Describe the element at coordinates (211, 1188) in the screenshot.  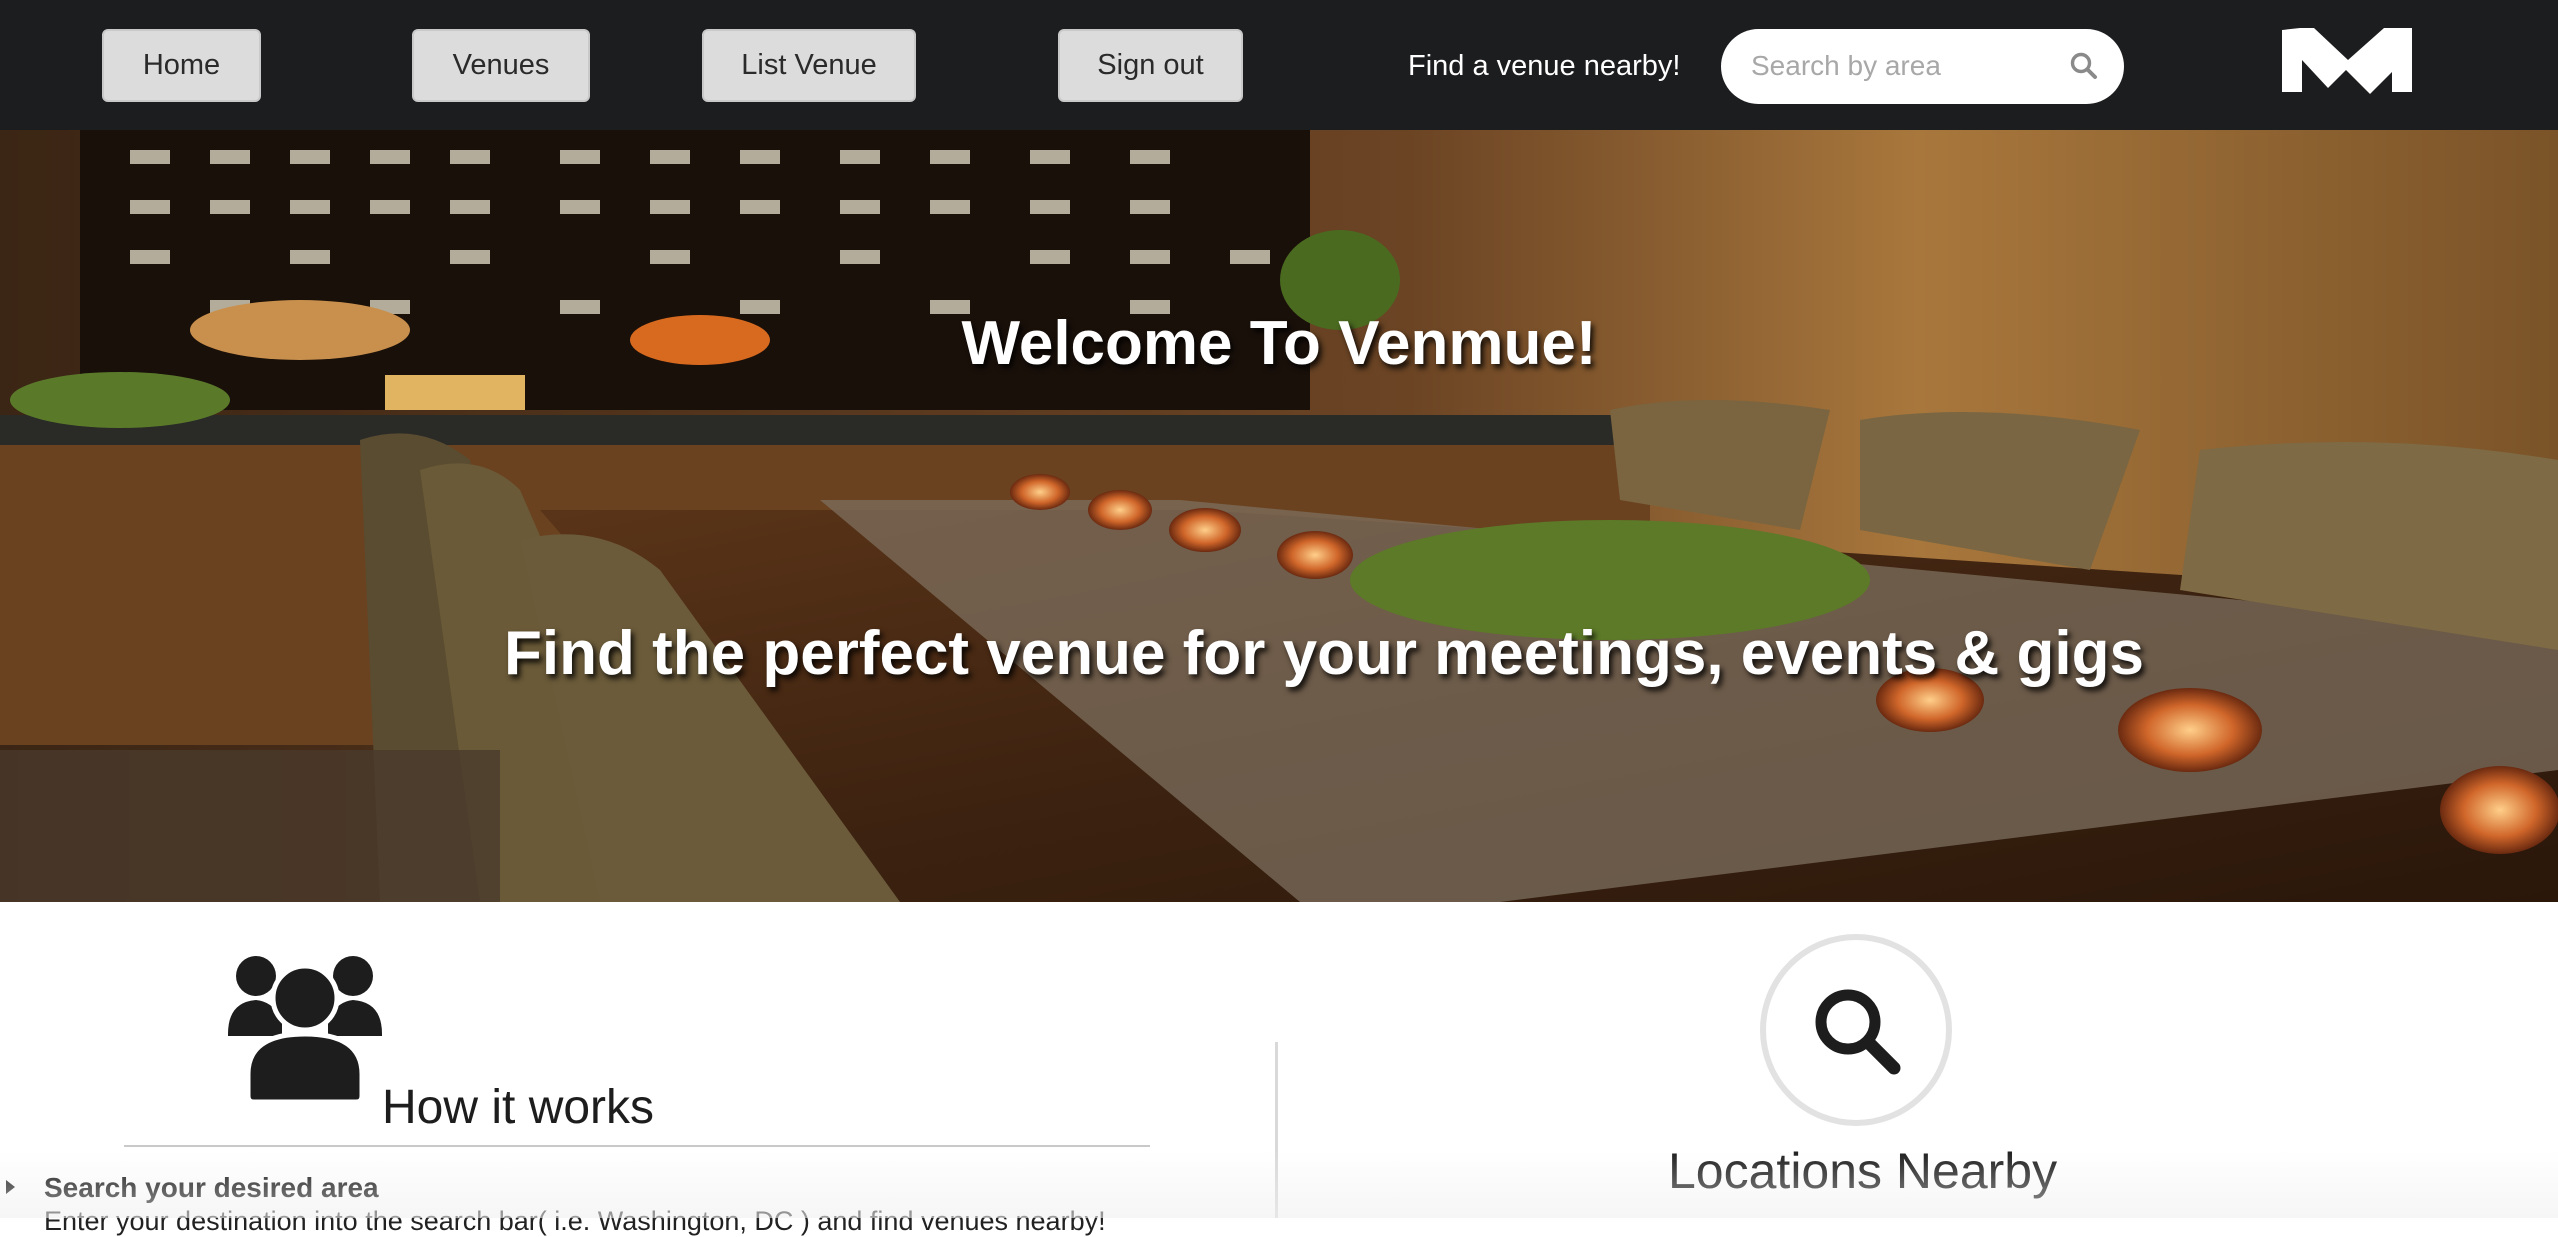
I see `step-title: Search your desired area` at that location.